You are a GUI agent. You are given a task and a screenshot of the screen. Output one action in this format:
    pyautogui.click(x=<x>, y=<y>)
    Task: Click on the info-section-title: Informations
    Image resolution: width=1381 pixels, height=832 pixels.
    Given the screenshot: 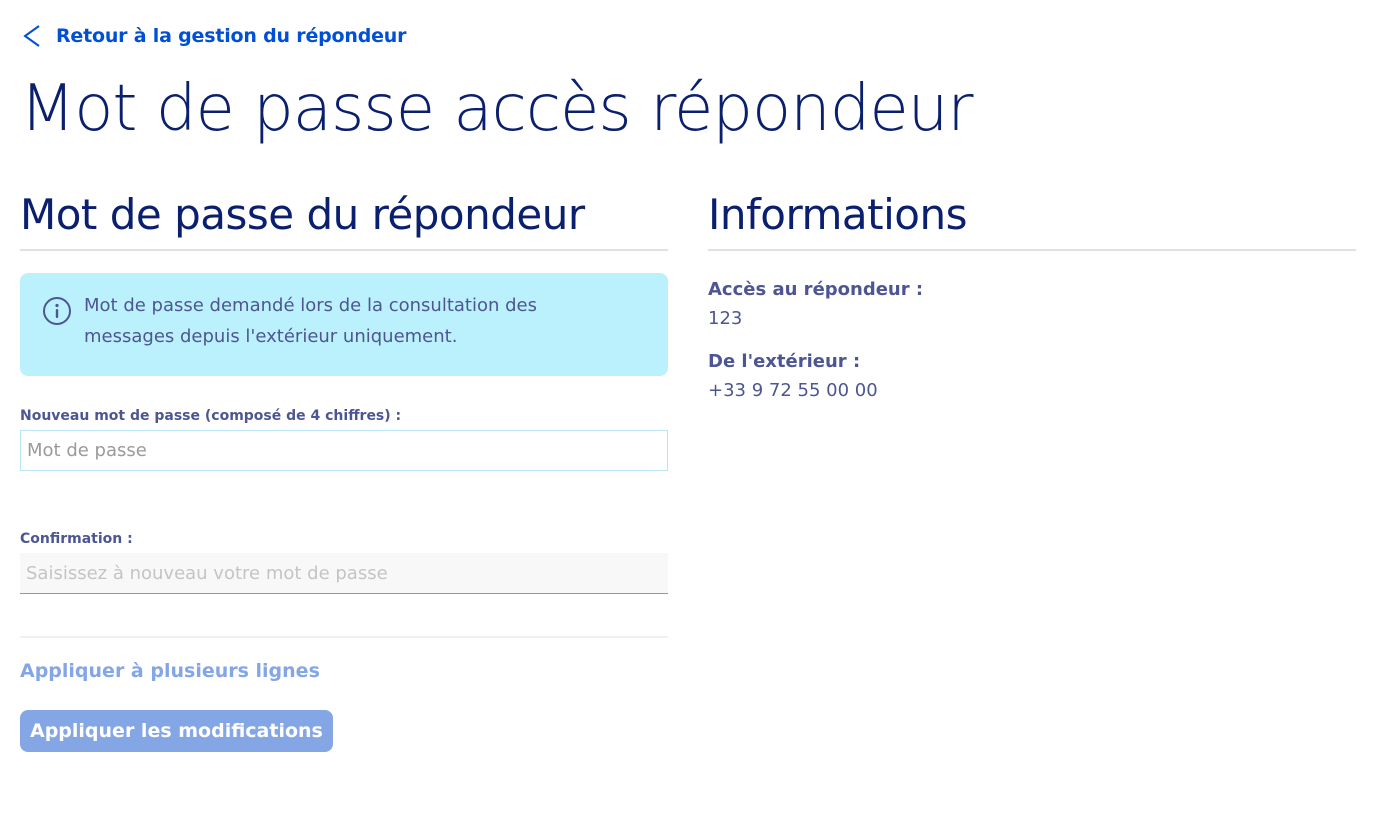 What is the action you would take?
    pyautogui.click(x=1032, y=220)
    